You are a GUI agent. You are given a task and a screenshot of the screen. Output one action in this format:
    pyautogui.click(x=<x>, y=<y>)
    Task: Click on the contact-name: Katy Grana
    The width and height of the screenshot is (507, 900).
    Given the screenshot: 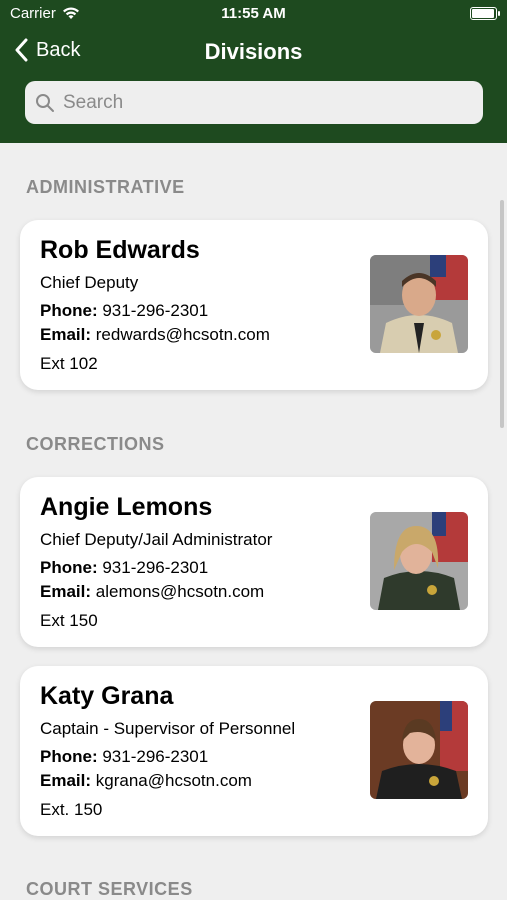 What is the action you would take?
    pyautogui.click(x=107, y=696)
    